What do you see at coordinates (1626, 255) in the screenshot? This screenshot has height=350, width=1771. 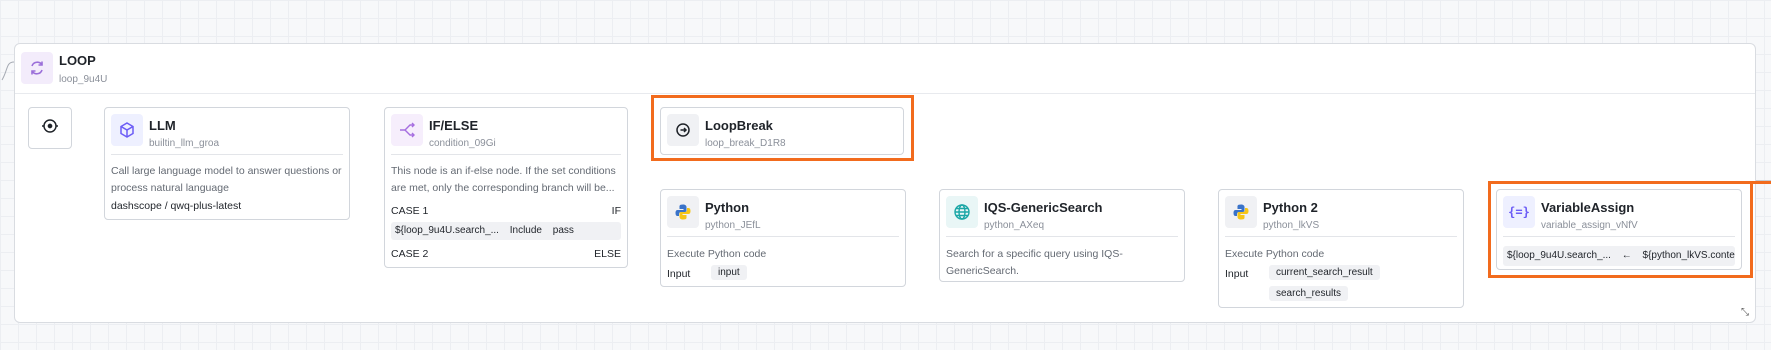 I see `assign-arrow: ←` at bounding box center [1626, 255].